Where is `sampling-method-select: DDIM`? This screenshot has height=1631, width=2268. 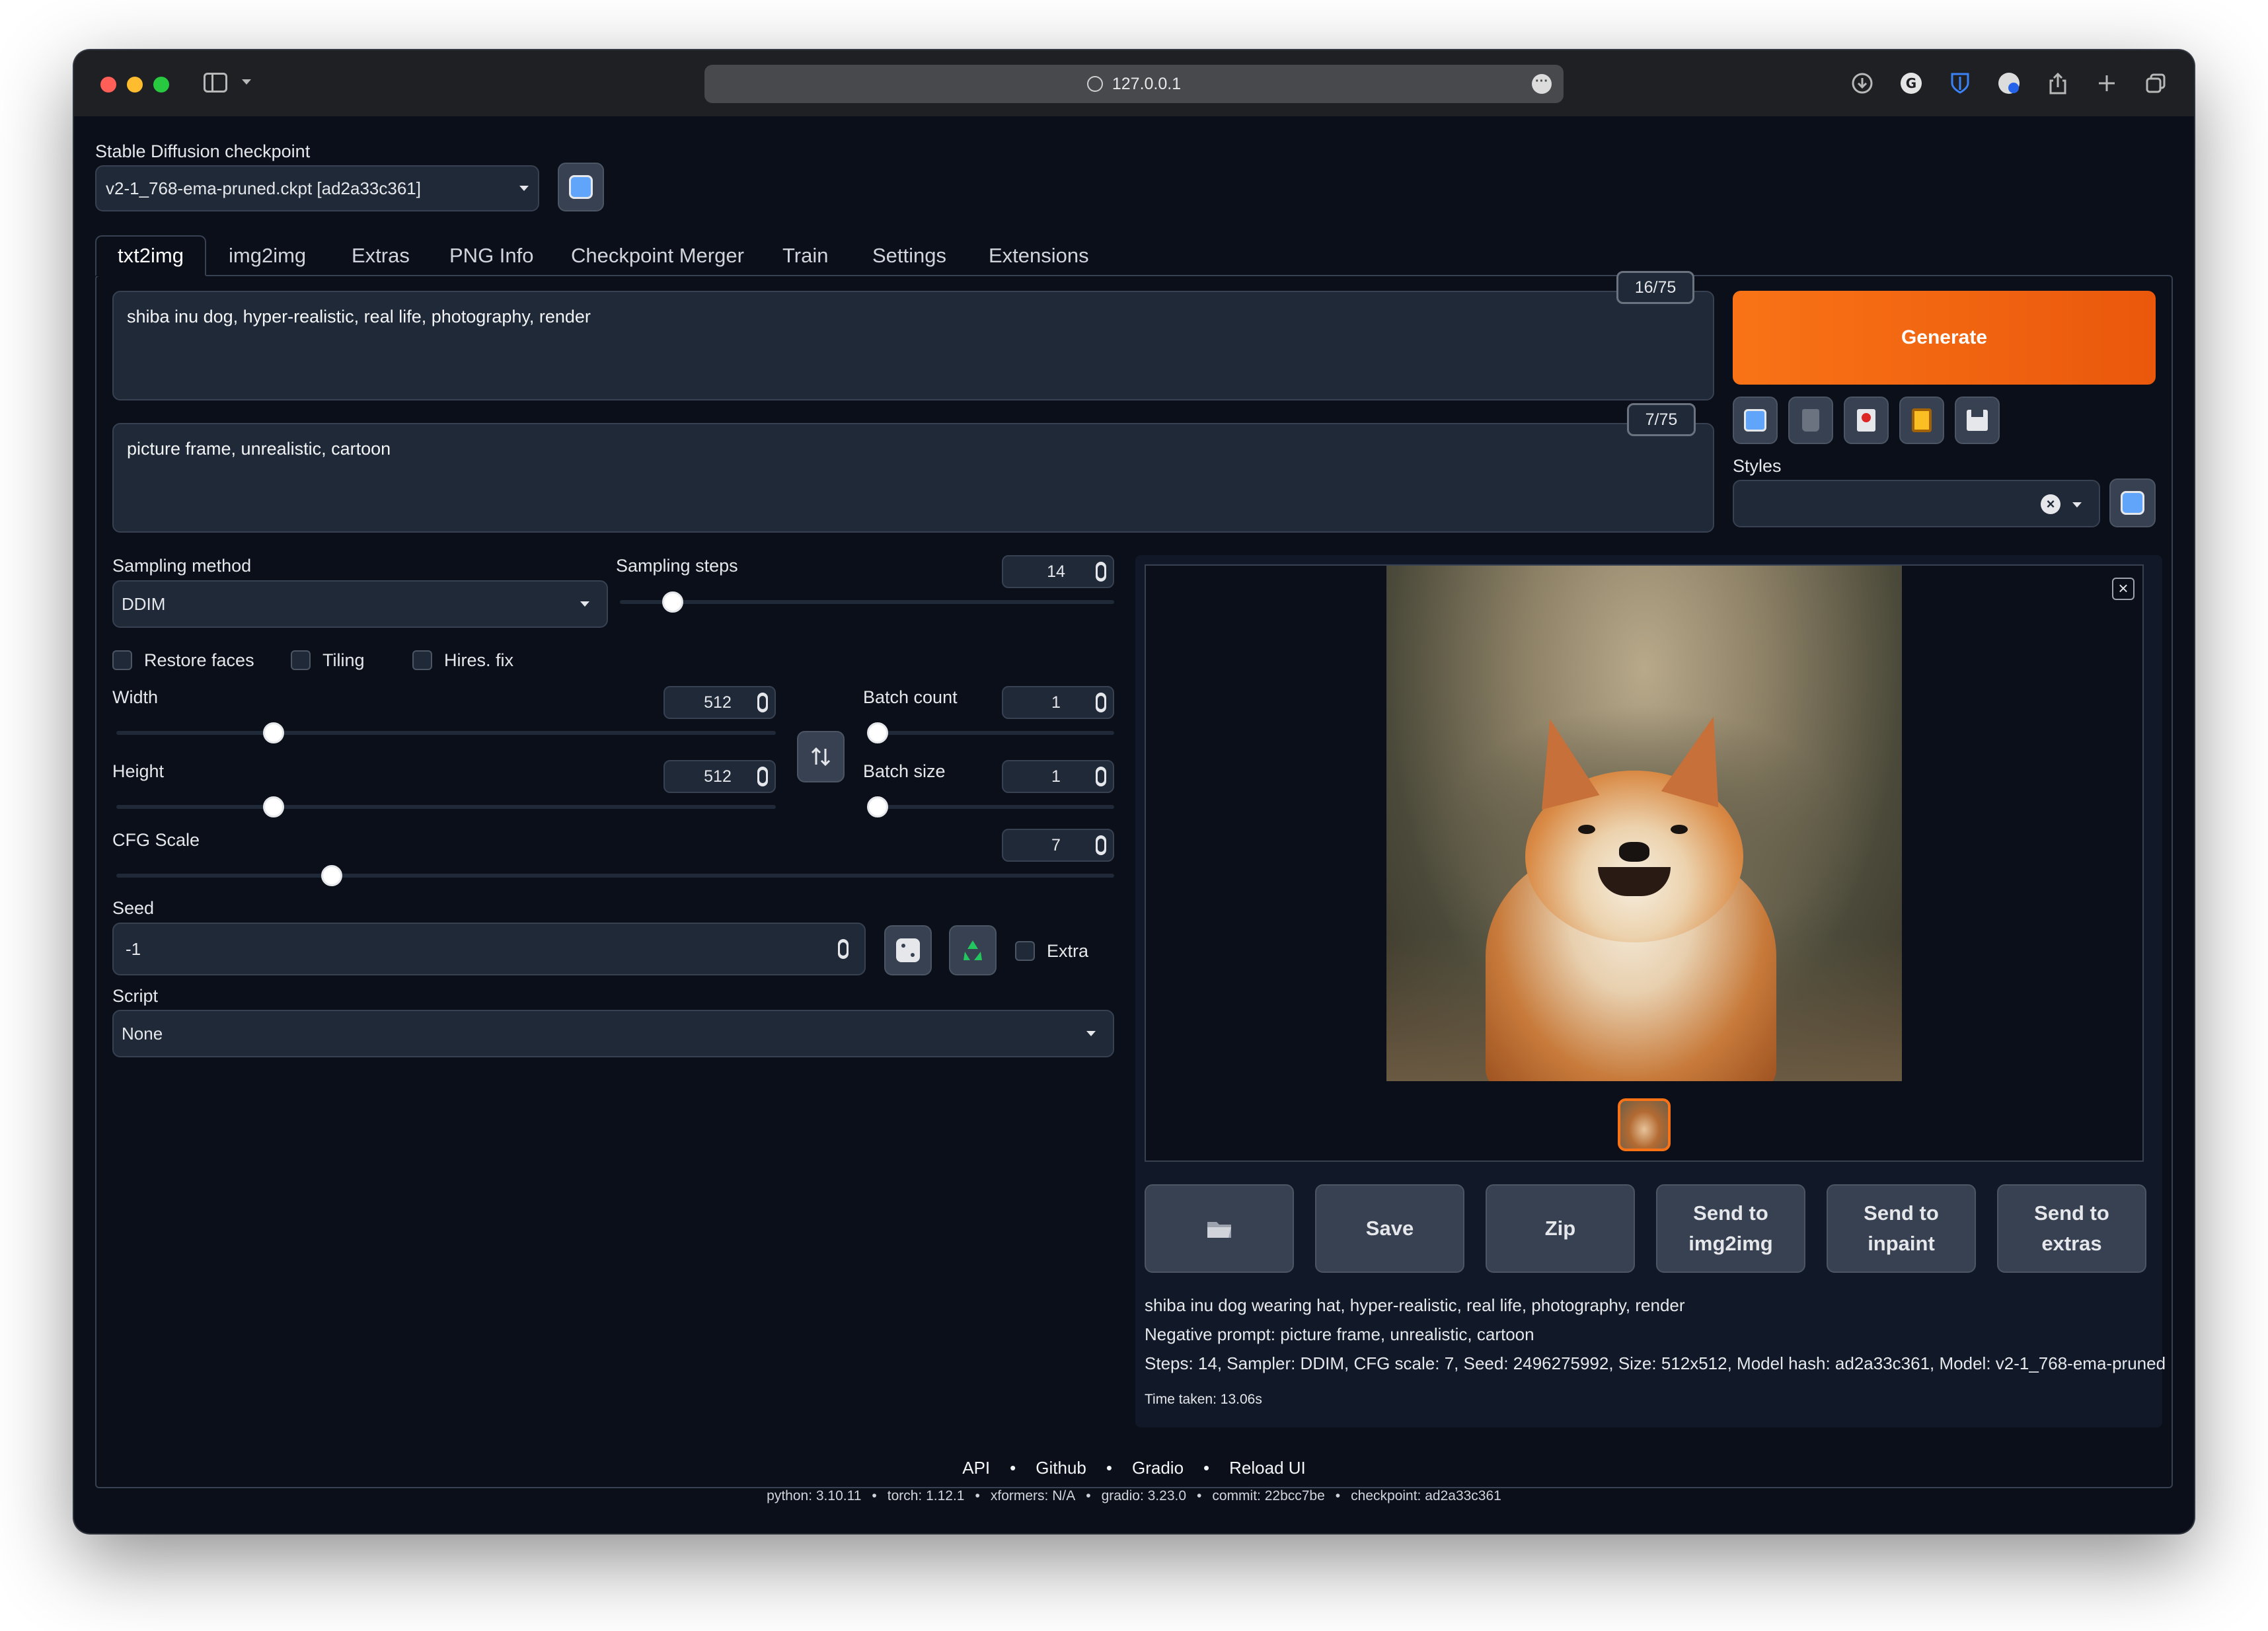
sampling-method-select: DDIM is located at coordinates (360, 604).